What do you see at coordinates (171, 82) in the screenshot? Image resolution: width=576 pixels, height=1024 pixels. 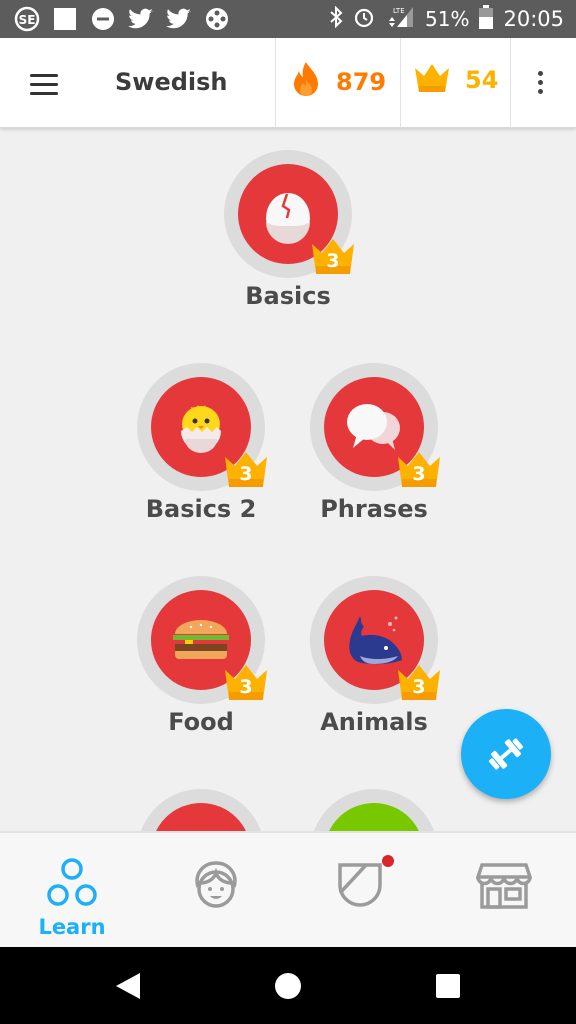 I see `course-selector: Swedish` at bounding box center [171, 82].